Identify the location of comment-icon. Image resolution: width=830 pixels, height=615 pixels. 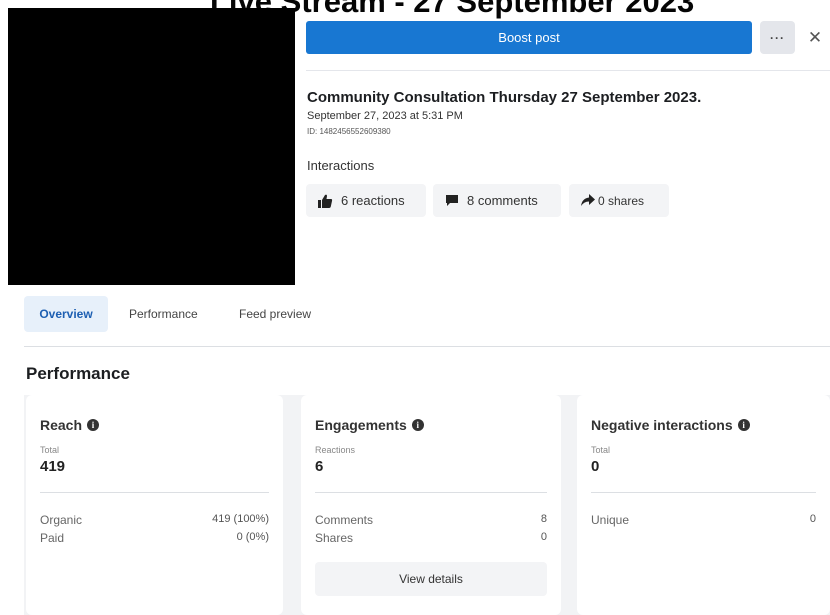
(452, 200).